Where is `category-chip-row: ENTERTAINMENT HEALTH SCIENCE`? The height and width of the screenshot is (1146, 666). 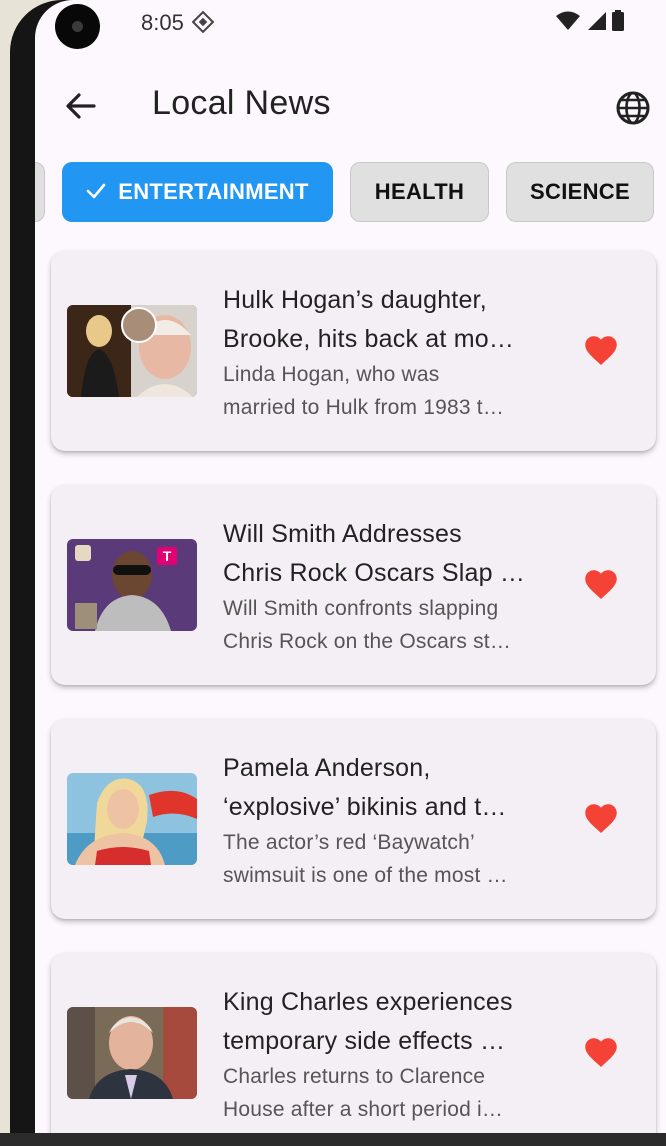 category-chip-row: ENTERTAINMENT HEALTH SCIENCE is located at coordinates (350, 193).